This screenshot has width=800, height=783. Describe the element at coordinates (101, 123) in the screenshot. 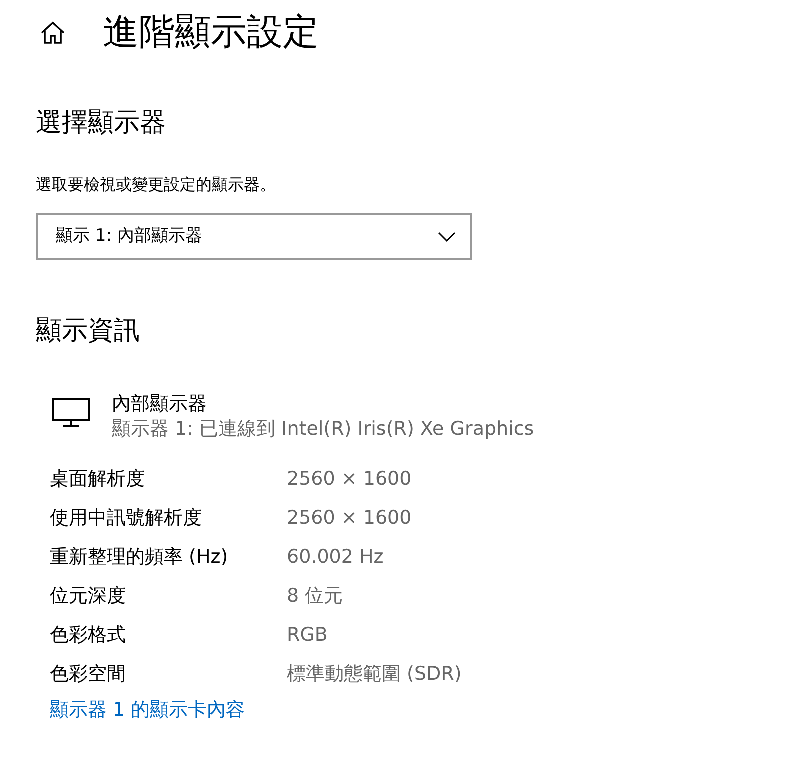

I see `section-heading: 選擇顯示器` at that location.